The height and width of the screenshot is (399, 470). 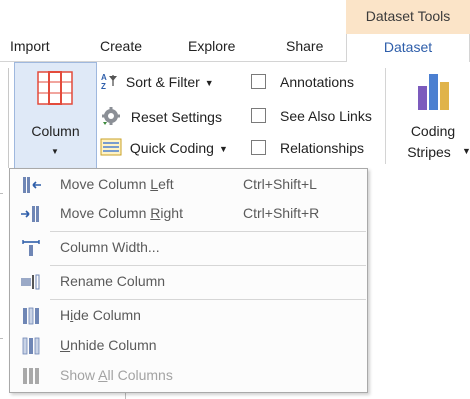 What do you see at coordinates (433, 131) in the screenshot?
I see `coding-stripes-label-line1: Coding` at bounding box center [433, 131].